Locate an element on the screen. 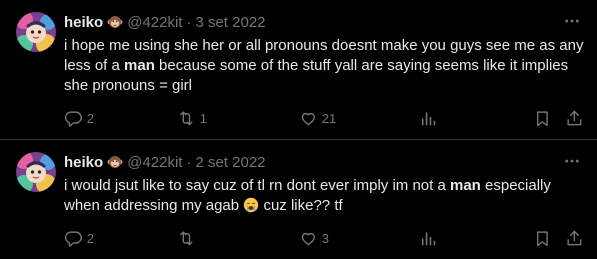  like-button: 3 is located at coordinates (314, 238).